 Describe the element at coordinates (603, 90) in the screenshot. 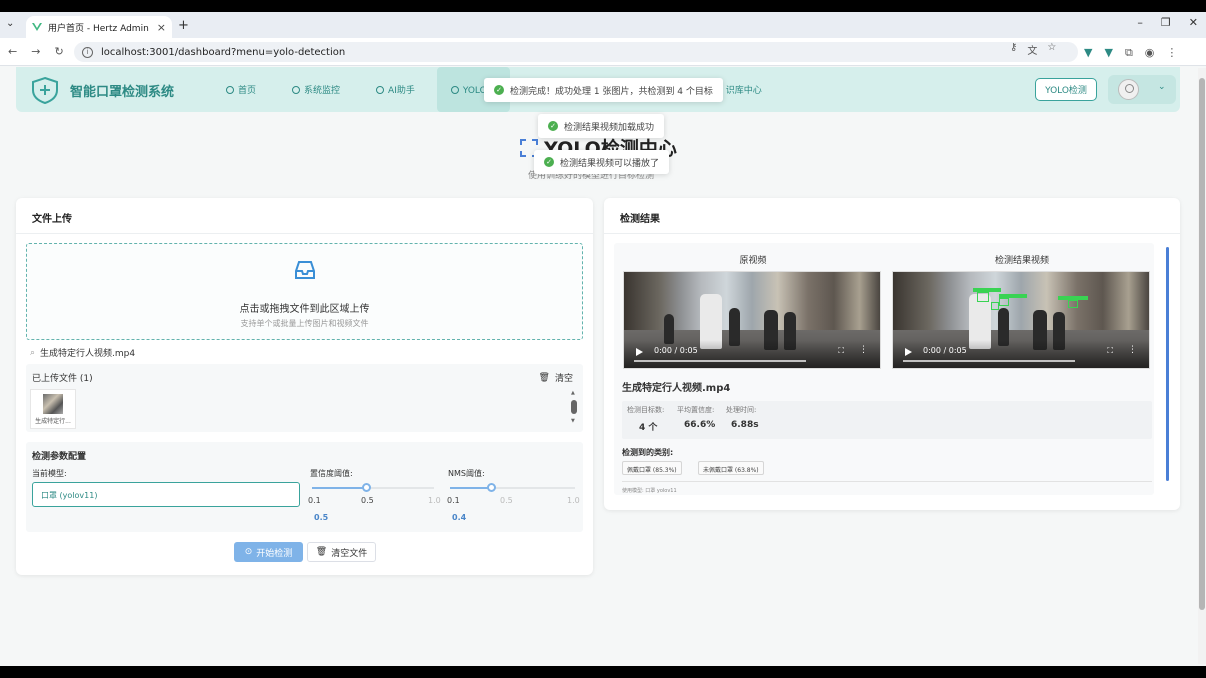

I see `toast-detection-complete: ✓ 检测完成！成功处理 1 张图片，共检测到 4 个目标` at that location.